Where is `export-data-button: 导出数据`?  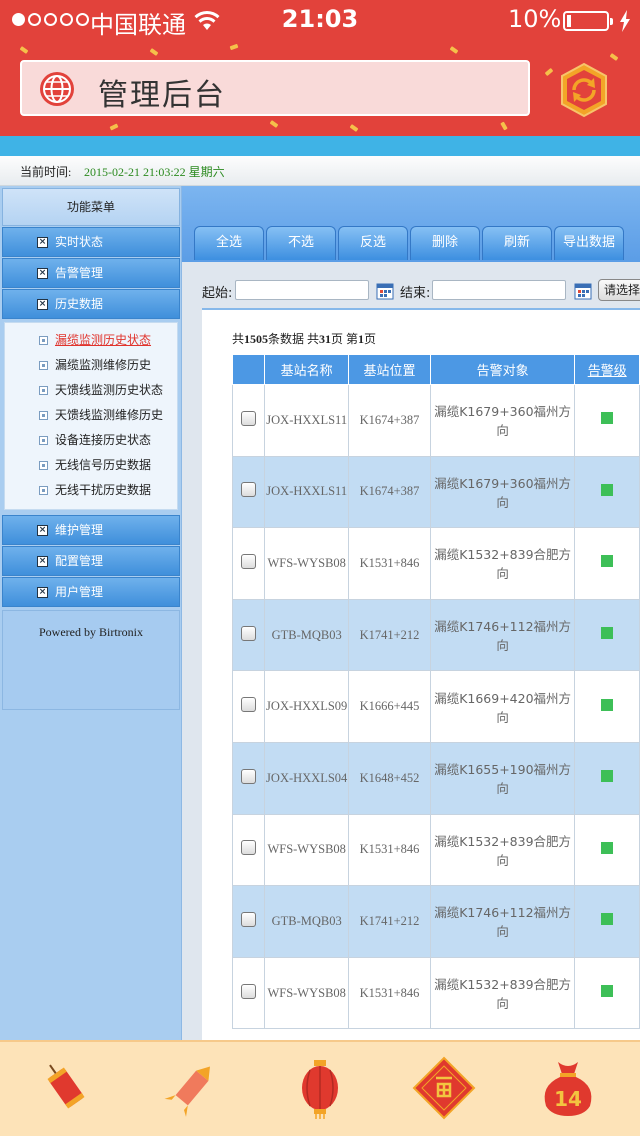 export-data-button: 导出数据 is located at coordinates (589, 243).